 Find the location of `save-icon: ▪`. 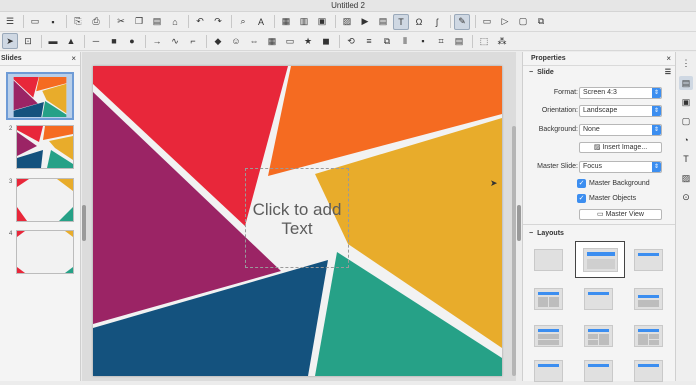

save-icon: ▪ is located at coordinates (53, 22).